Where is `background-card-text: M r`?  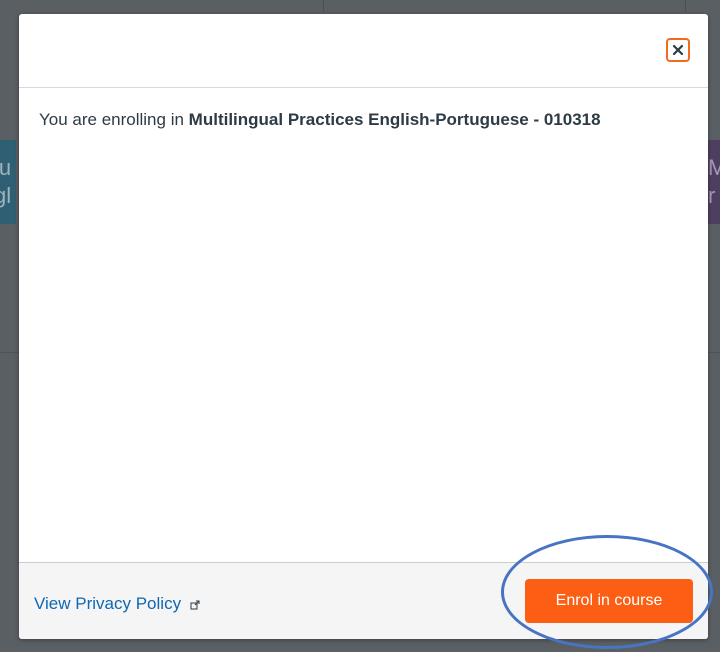 background-card-text: M r is located at coordinates (714, 181).